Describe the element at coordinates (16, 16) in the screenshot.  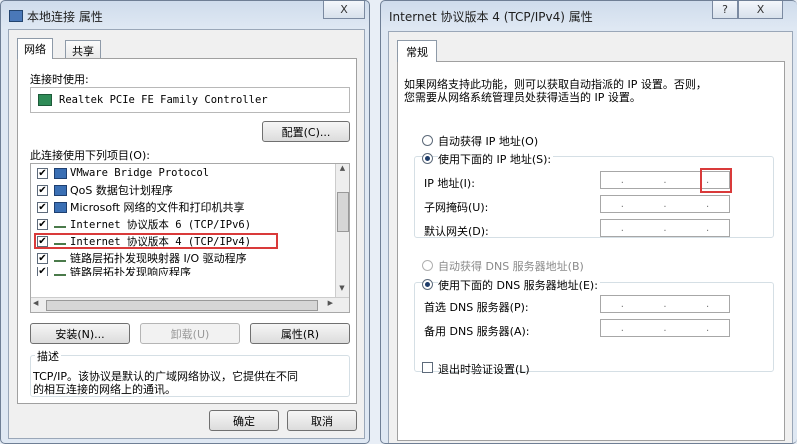
I see `network-icon` at that location.